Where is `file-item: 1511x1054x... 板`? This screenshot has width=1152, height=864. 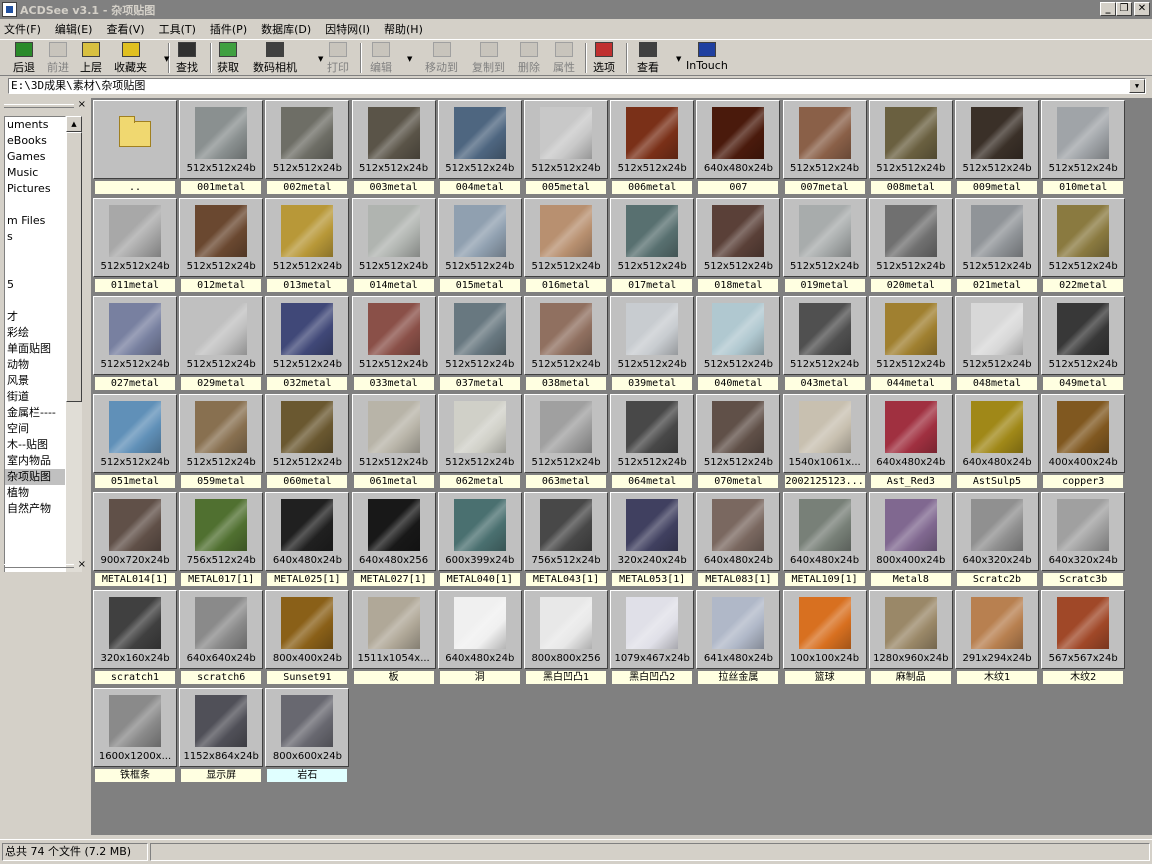 file-item: 1511x1054x... 板 is located at coordinates (393, 637).